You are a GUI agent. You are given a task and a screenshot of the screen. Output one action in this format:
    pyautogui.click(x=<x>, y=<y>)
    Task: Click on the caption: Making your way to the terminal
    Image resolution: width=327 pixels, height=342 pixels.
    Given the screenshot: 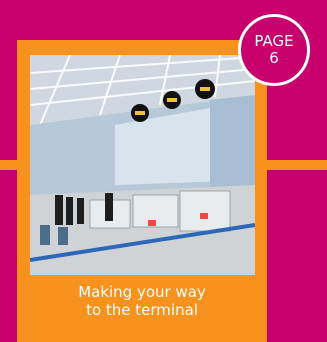 What is the action you would take?
    pyautogui.click(x=142, y=301)
    